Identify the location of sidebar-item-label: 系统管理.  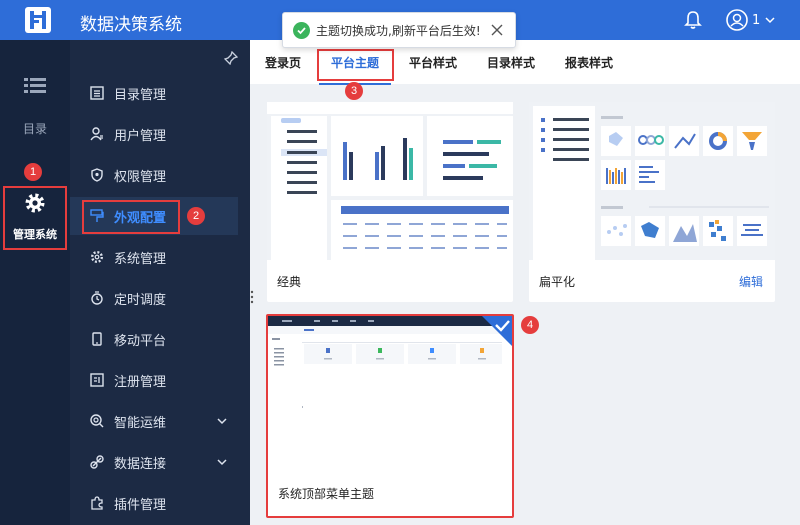
(140, 259).